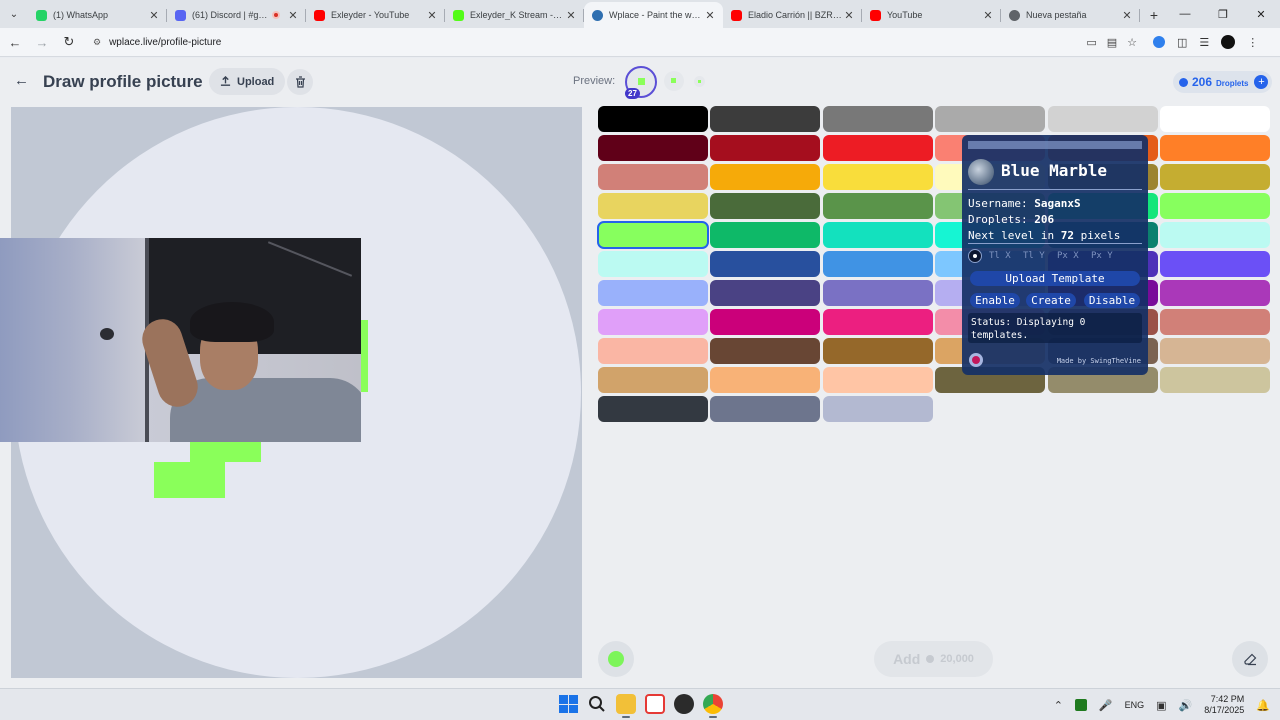 This screenshot has width=1280, height=720. Describe the element at coordinates (713, 706) in the screenshot. I see `chrome-icon` at that location.